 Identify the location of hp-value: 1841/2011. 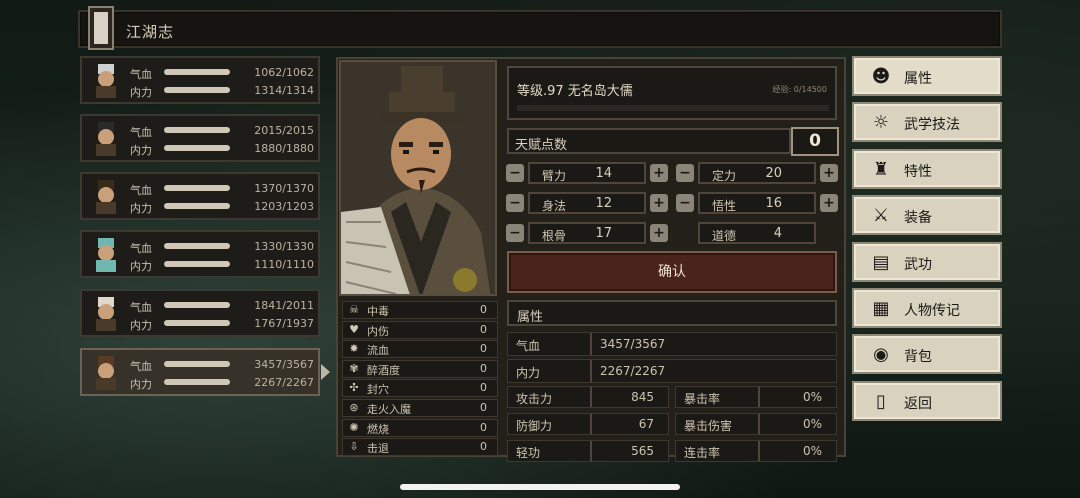
(284, 305).